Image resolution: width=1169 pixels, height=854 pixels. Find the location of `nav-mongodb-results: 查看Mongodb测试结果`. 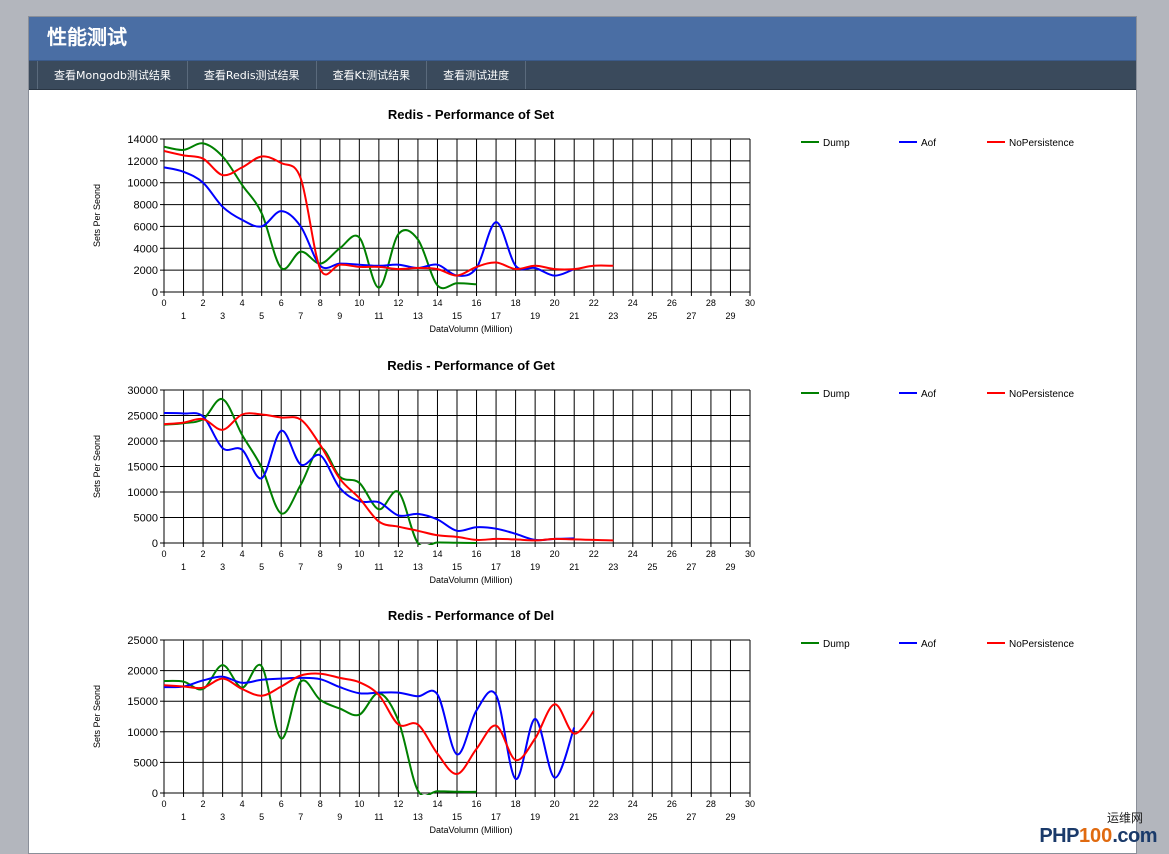

nav-mongodb-results: 查看Mongodb测试结果 is located at coordinates (112, 75).